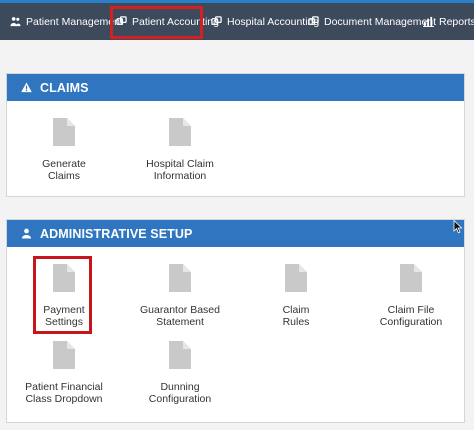 This screenshot has width=474, height=430. Describe the element at coordinates (15, 22) in the screenshot. I see `people-icon` at that location.